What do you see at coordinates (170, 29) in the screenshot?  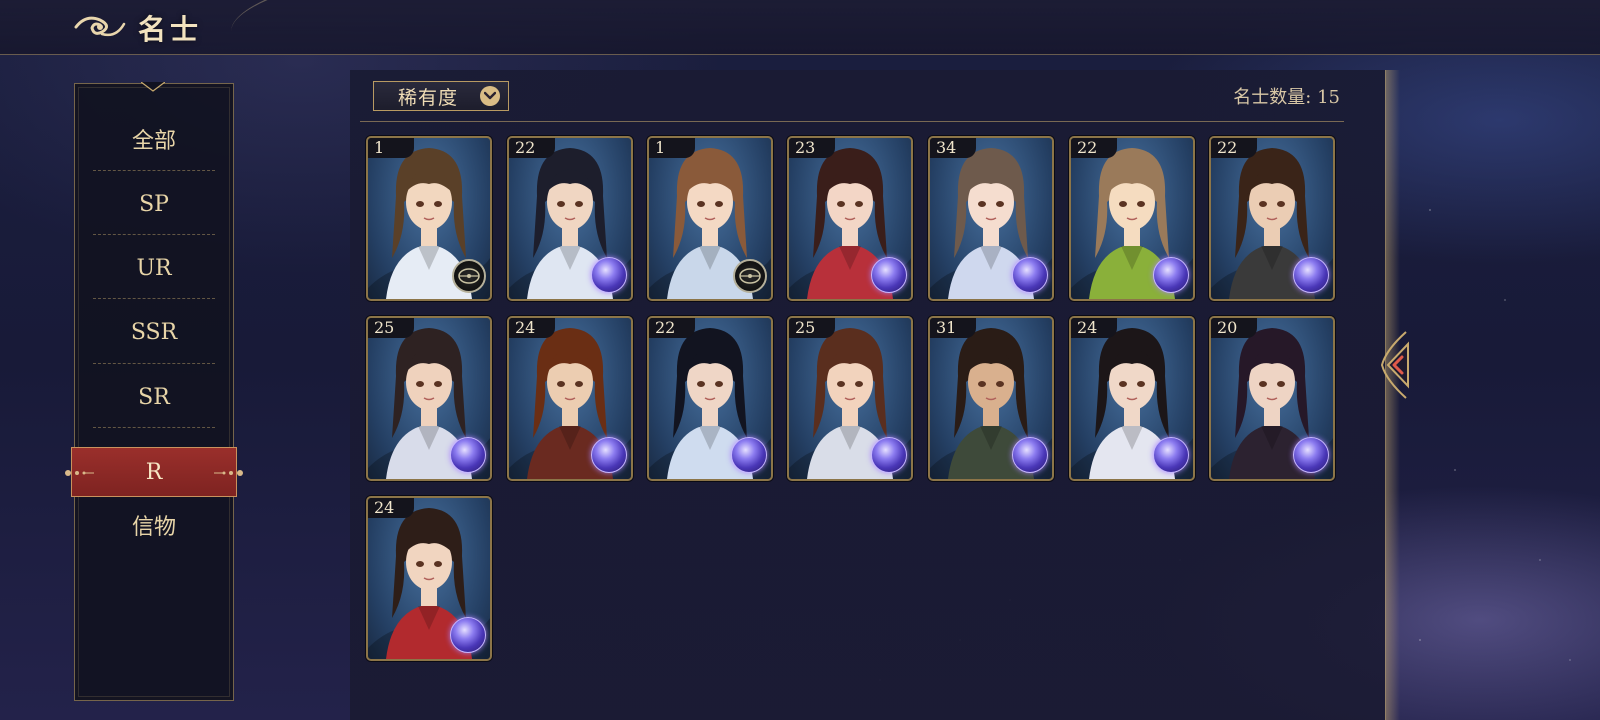 I see `page-title: 名士` at bounding box center [170, 29].